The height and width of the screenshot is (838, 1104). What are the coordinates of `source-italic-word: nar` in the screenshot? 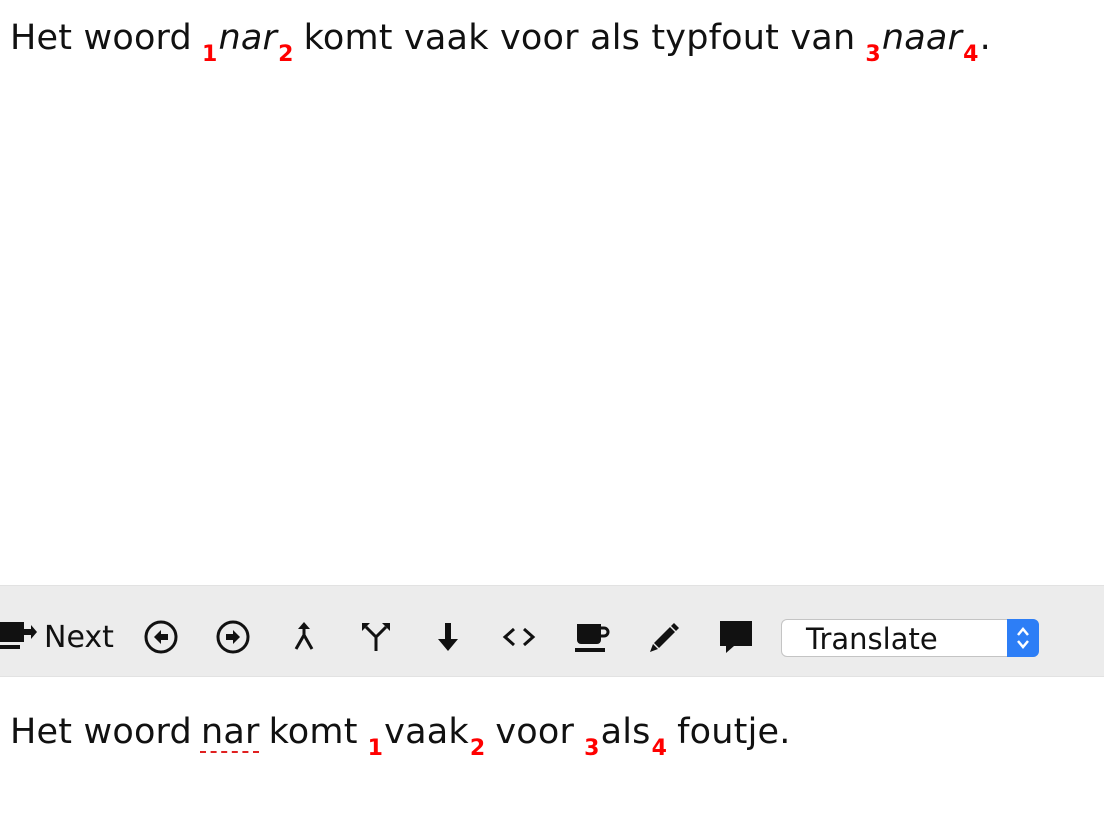 It's located at (248, 38).